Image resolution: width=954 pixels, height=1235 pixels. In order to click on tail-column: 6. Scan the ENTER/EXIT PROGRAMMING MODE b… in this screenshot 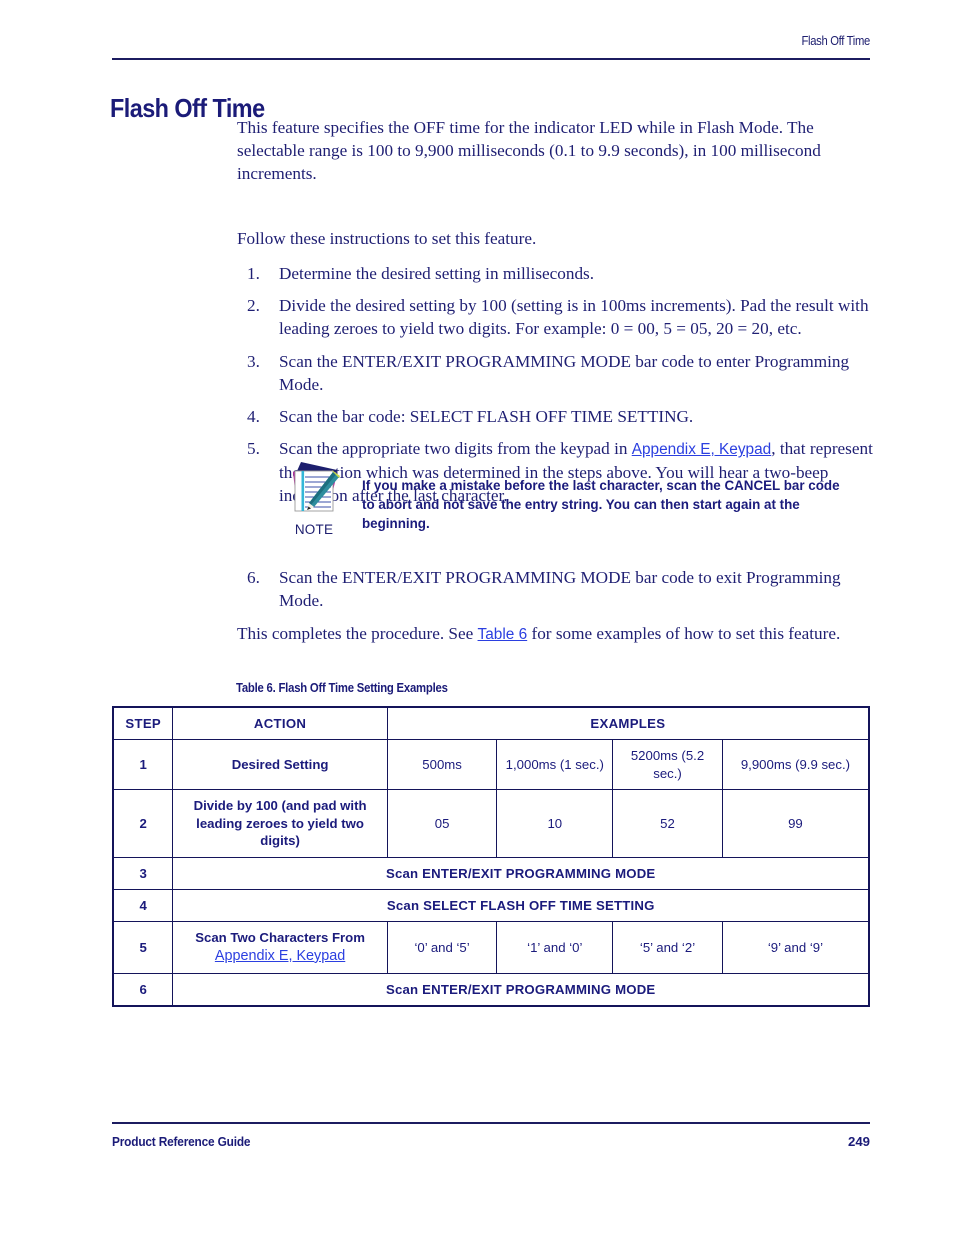, I will do `click(555, 606)`.